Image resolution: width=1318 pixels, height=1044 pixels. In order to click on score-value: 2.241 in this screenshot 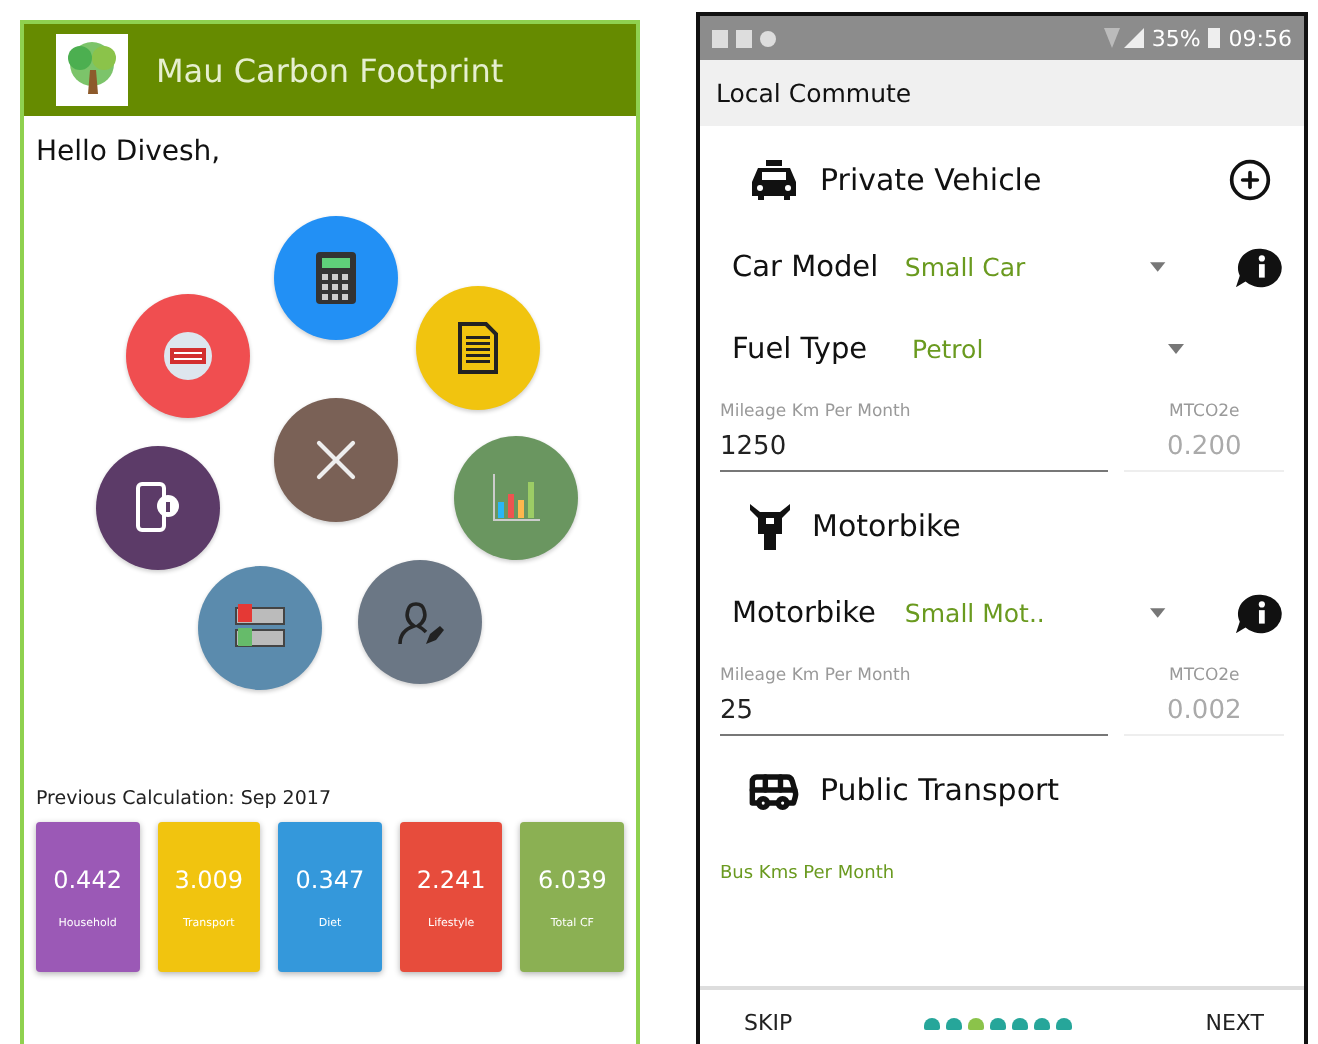, I will do `click(451, 879)`.